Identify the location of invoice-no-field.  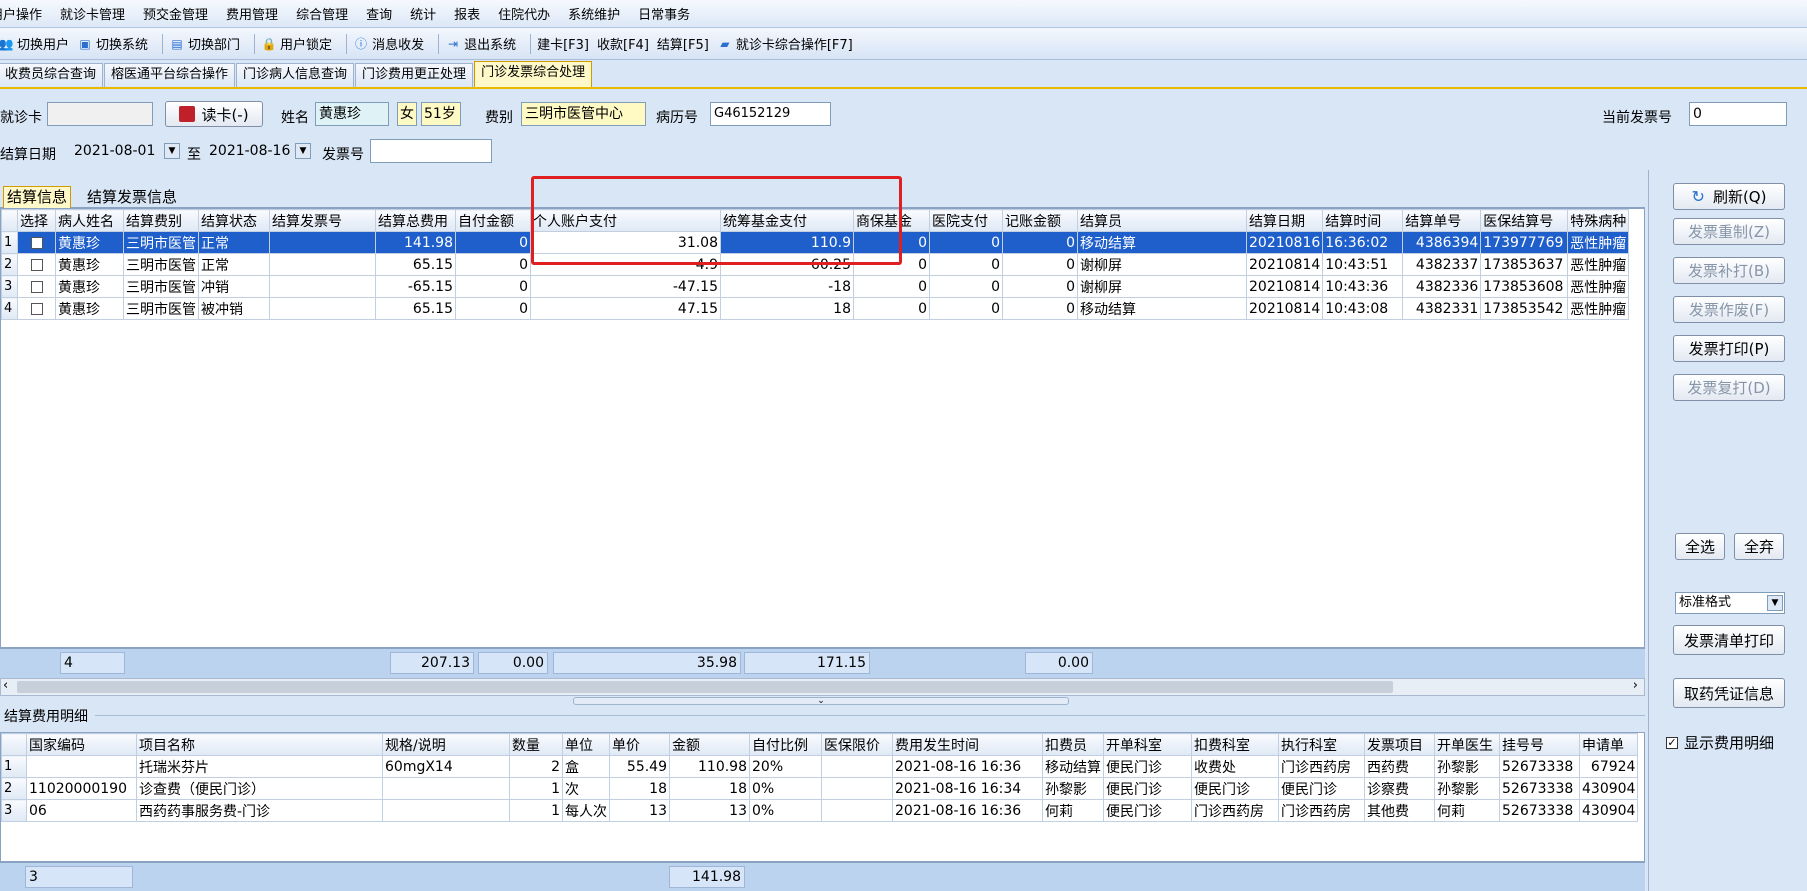
(431, 151).